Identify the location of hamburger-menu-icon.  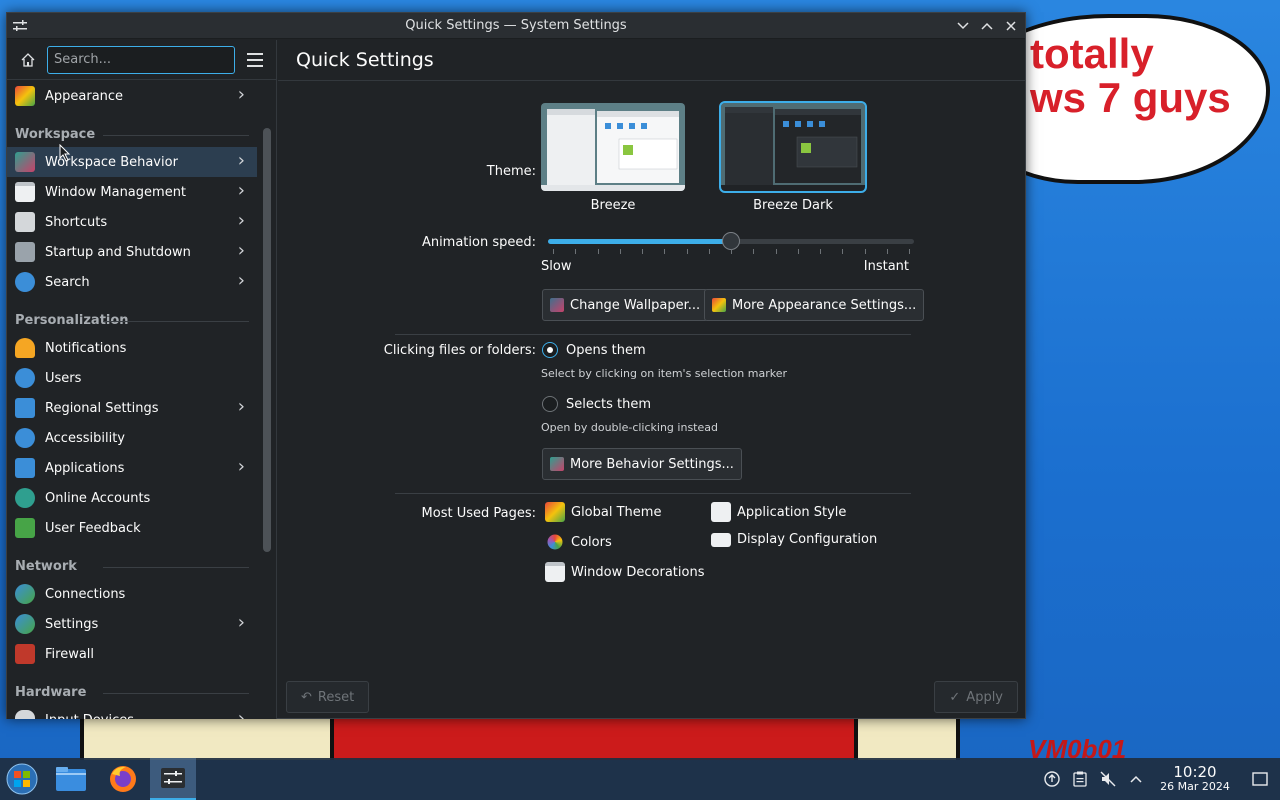
(255, 59).